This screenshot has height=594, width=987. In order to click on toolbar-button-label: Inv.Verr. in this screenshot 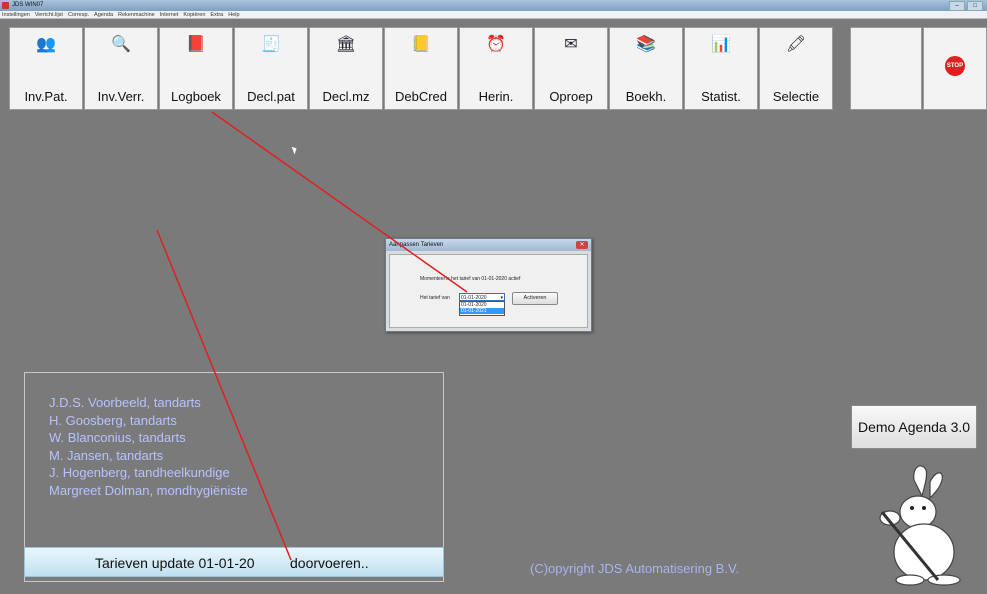, I will do `click(121, 96)`.